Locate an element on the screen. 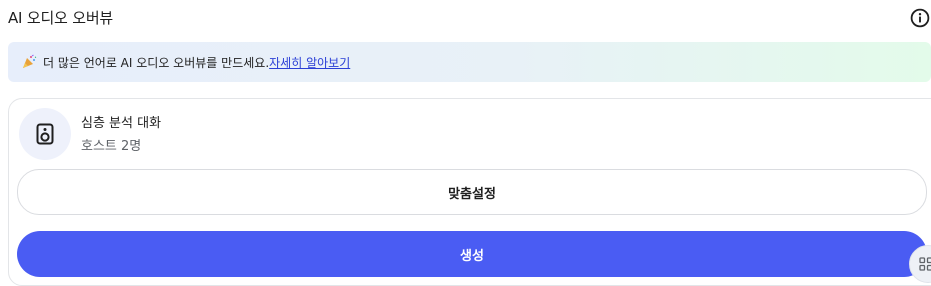  format-selector: 심층 분석 대화 호스트 2명 is located at coordinates (90, 134).